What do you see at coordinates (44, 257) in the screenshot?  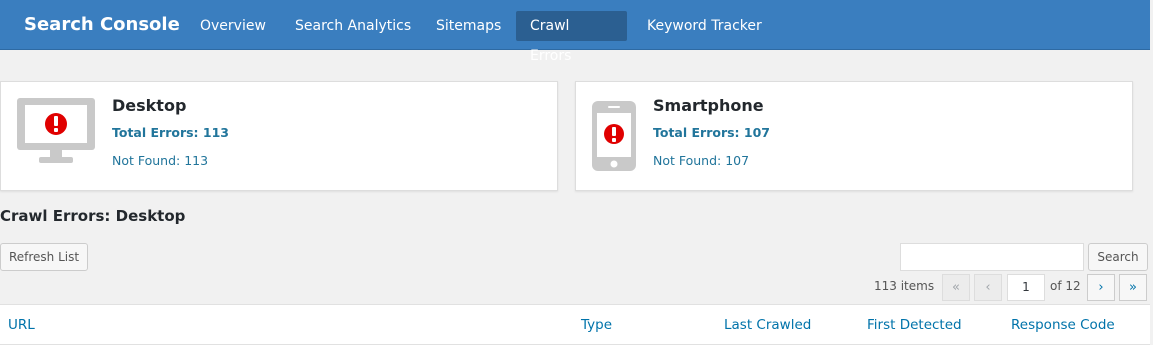 I see `refresh-list-button: Refresh List` at bounding box center [44, 257].